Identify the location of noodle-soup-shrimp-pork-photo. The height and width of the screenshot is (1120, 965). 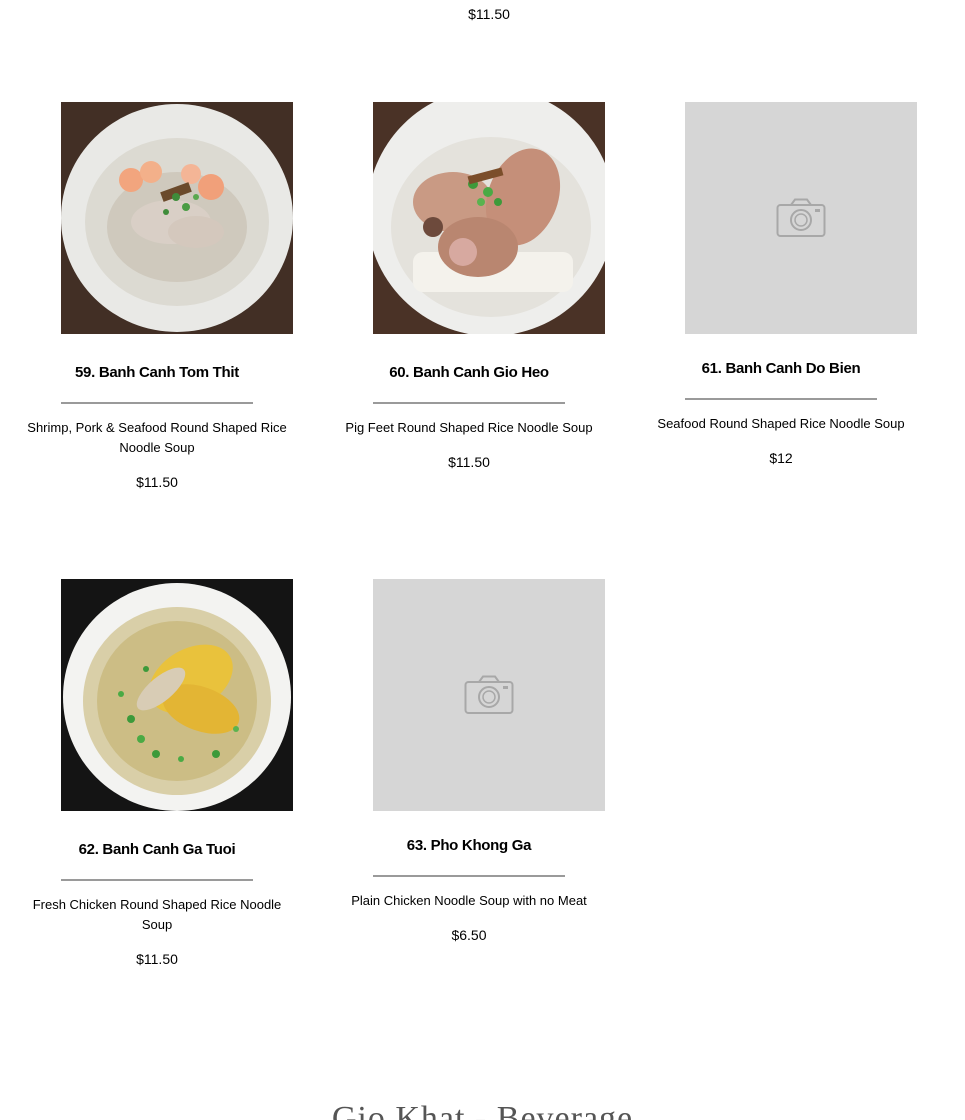
(177, 218).